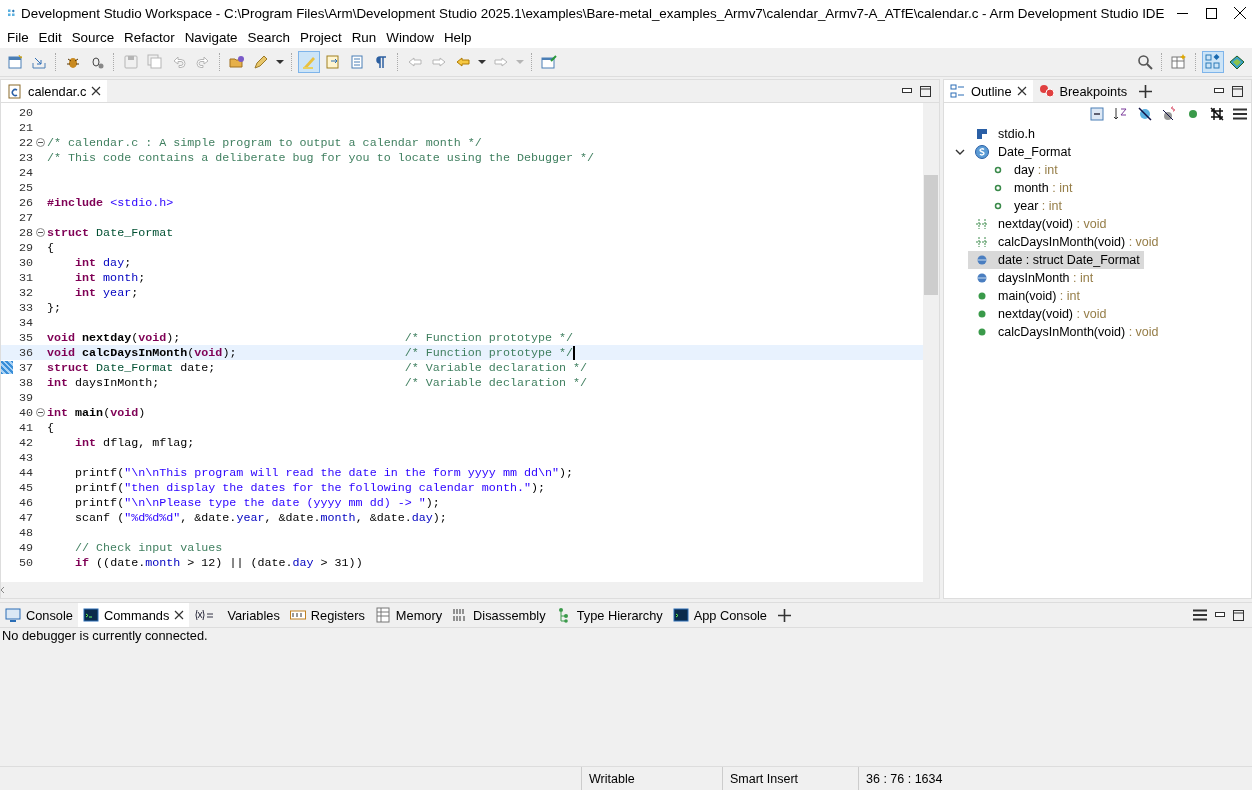 This screenshot has width=1252, height=790. I want to click on collapse-all-icon, so click(1097, 114).